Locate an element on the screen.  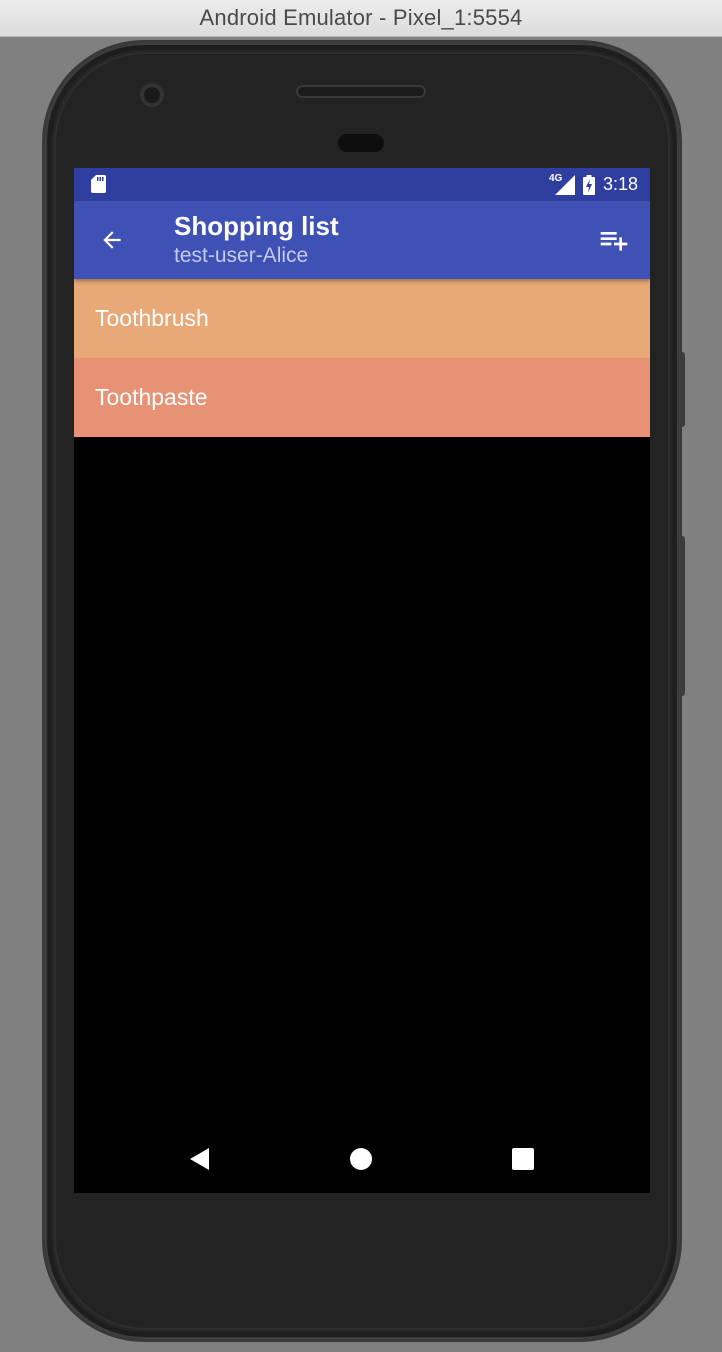
front-camera is located at coordinates (152, 95).